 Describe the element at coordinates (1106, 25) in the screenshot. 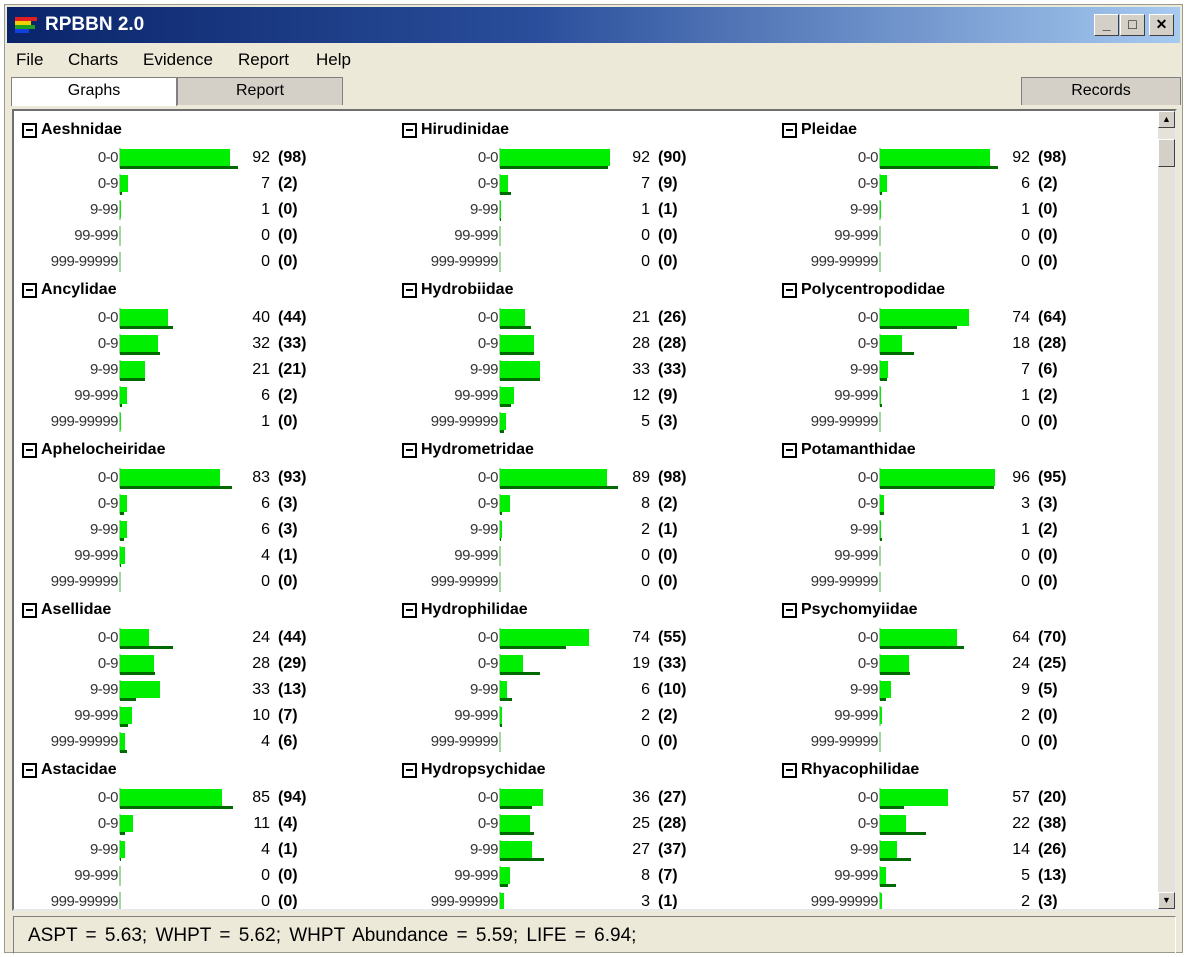

I see `minimize-button: _` at that location.